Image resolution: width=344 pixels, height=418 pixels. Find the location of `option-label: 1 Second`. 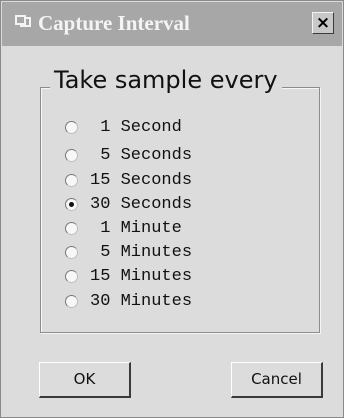

option-label: 1 Second is located at coordinates (136, 127).